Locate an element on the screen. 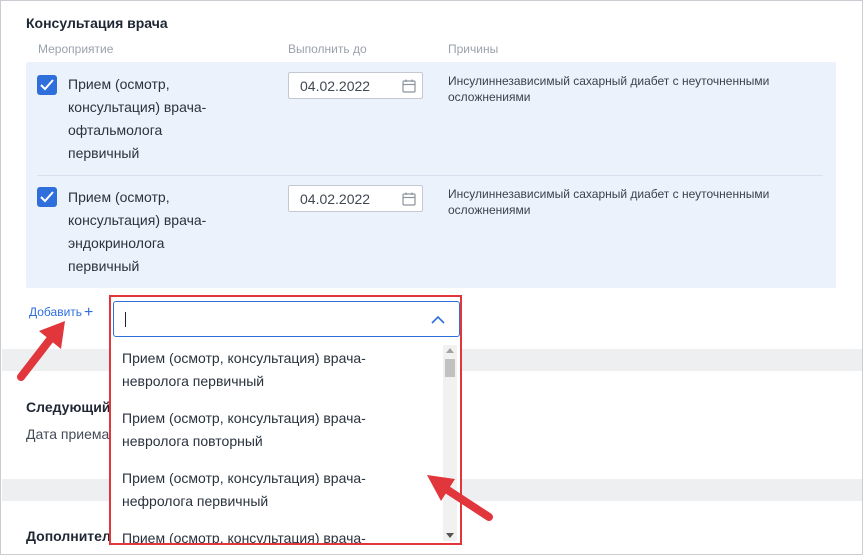 The width and height of the screenshot is (863, 555). due-date-input-ophthalmologist: 04.02.2022 is located at coordinates (355, 85).